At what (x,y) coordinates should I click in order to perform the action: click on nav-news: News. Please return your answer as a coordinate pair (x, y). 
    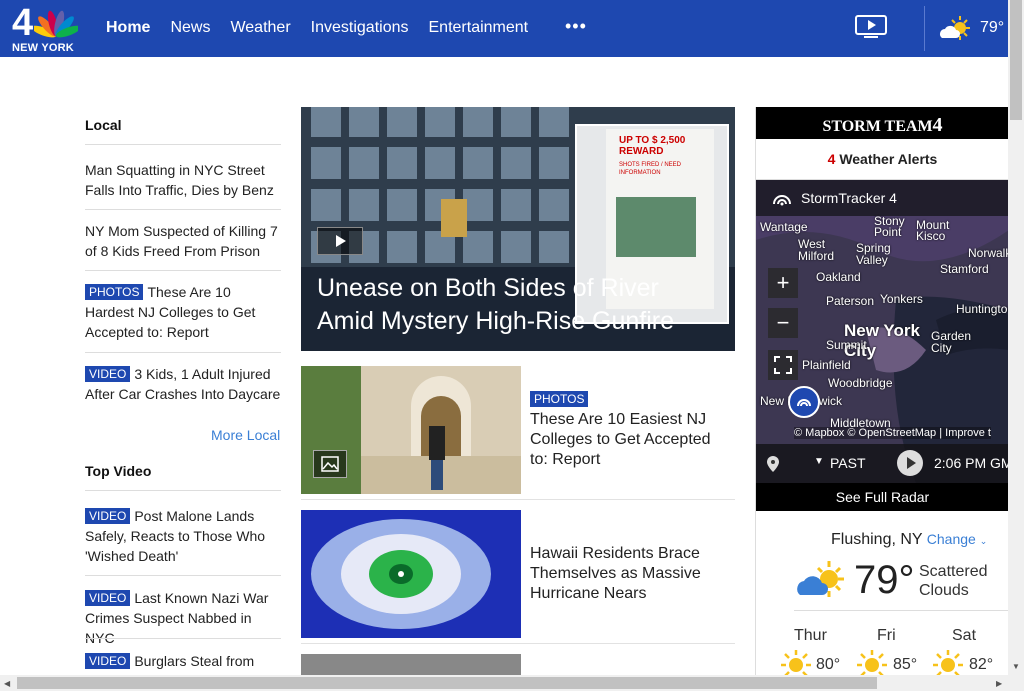
    Looking at the image, I should click on (190, 28).